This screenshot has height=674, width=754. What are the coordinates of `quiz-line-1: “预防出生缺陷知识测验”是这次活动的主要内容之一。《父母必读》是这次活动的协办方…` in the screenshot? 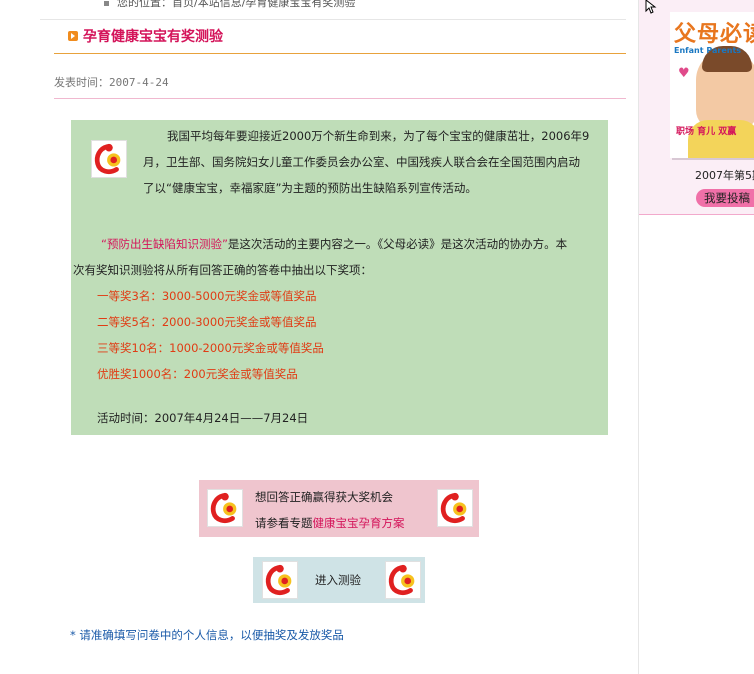 It's located at (334, 244).